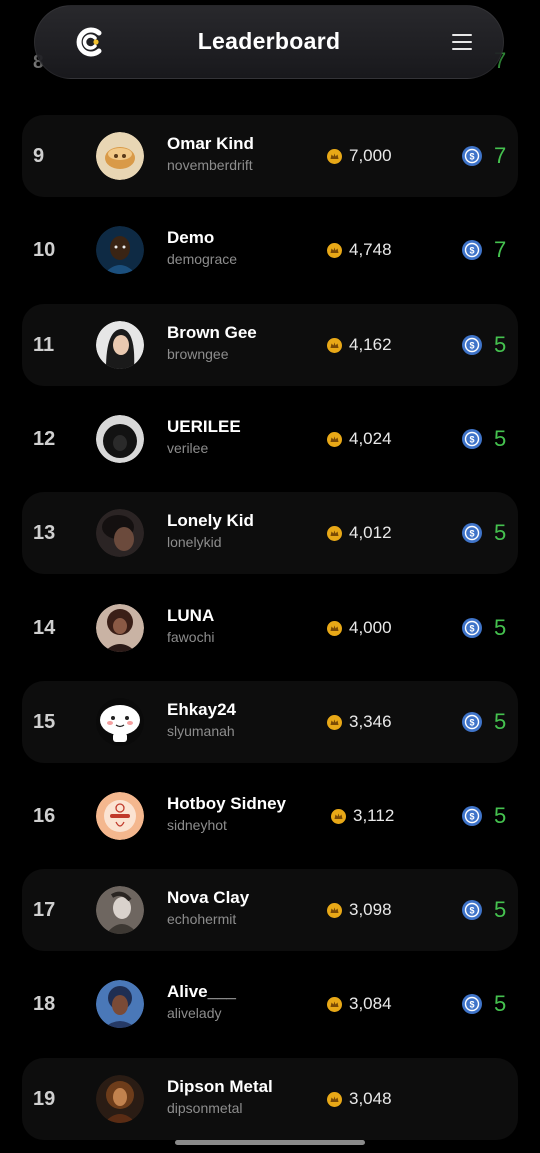  I want to click on display-name: UERILEE, so click(204, 426).